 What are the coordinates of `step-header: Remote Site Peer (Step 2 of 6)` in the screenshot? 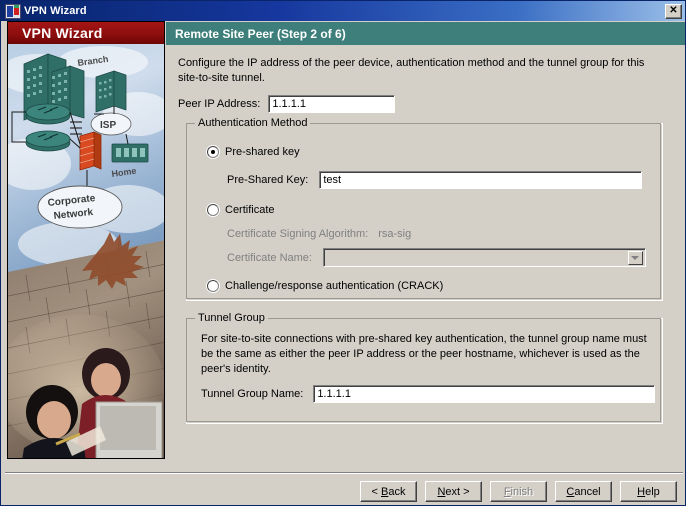 It's located at (425, 33).